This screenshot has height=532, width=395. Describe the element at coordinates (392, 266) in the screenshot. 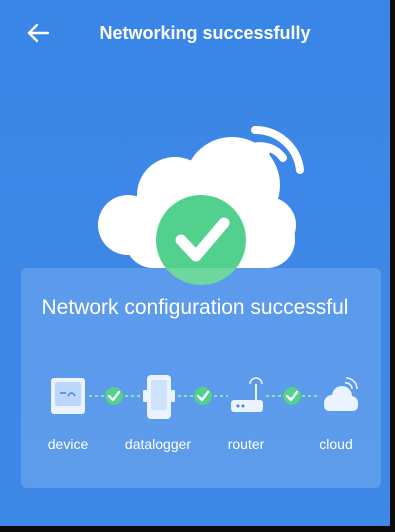

I see `screen-edge-right` at that location.